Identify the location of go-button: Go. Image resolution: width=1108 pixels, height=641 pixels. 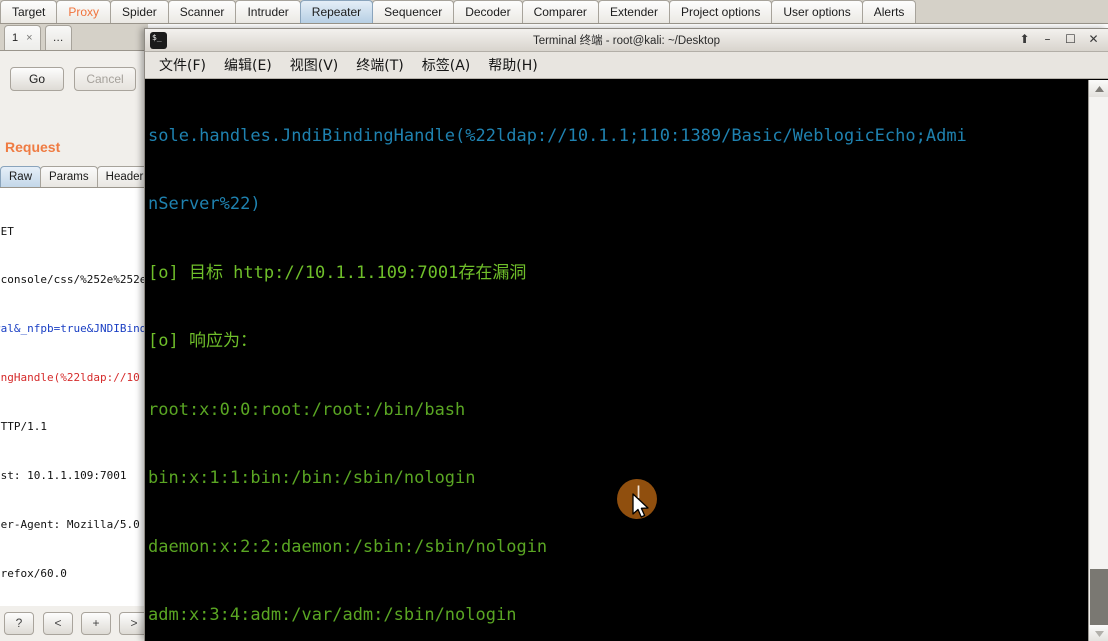
(37, 79).